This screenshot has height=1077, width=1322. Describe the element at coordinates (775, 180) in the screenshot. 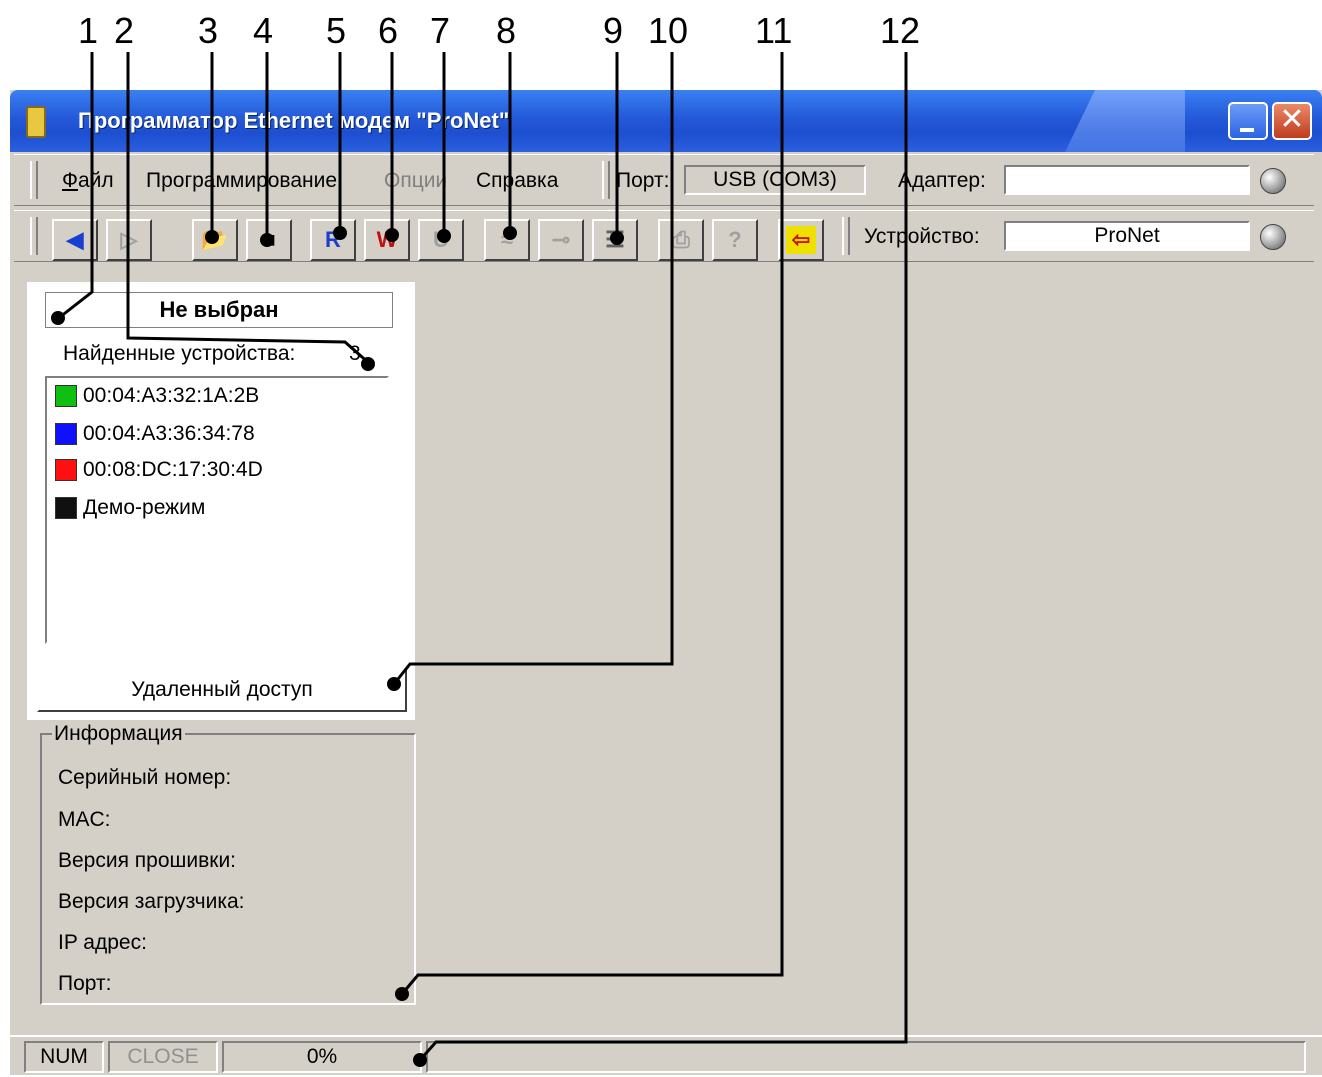

I see `port-field: USB (COM3)` at that location.